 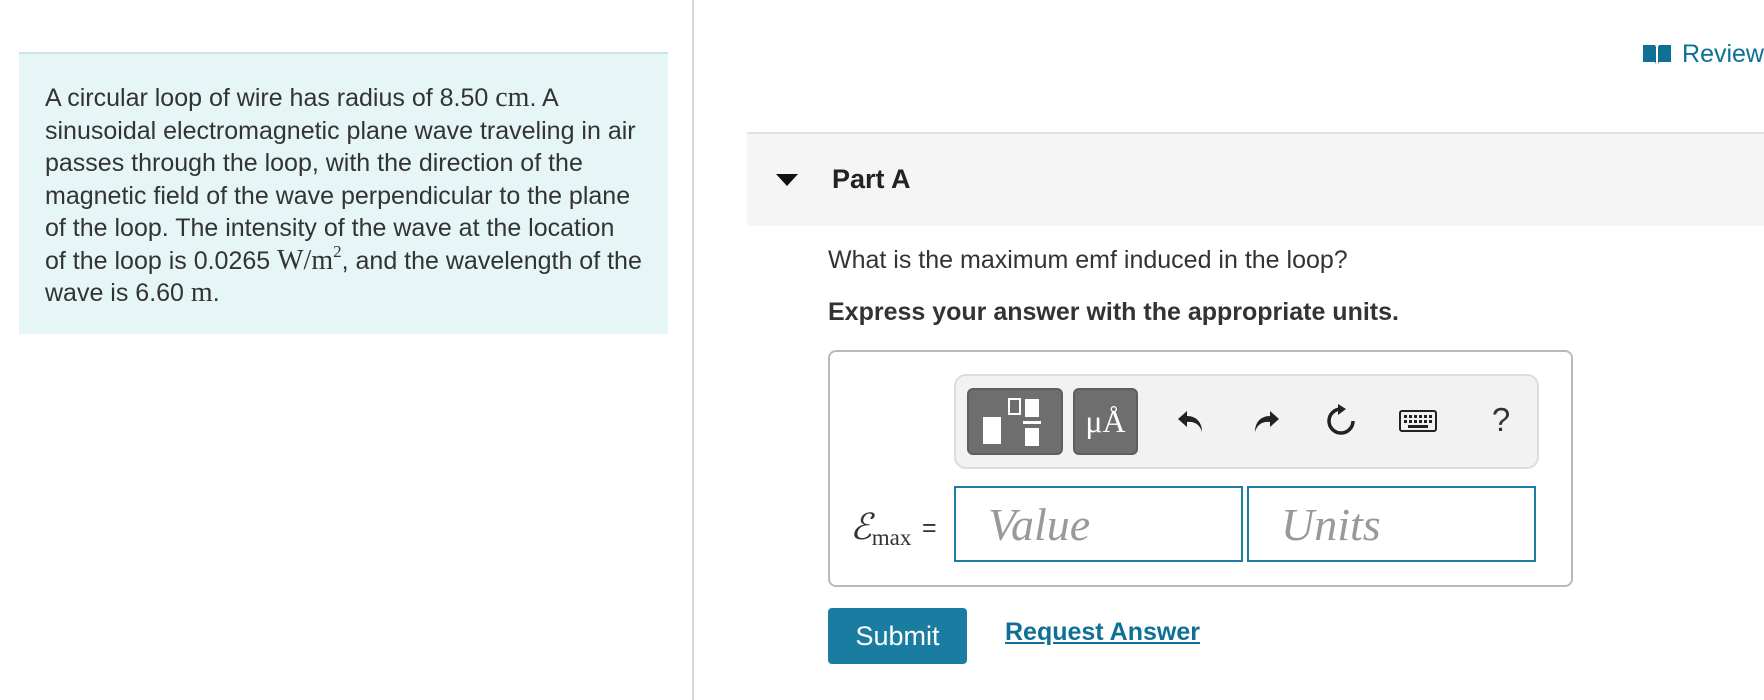 What do you see at coordinates (861, 527) in the screenshot?
I see `emf-symbol-main: ℰ` at bounding box center [861, 527].